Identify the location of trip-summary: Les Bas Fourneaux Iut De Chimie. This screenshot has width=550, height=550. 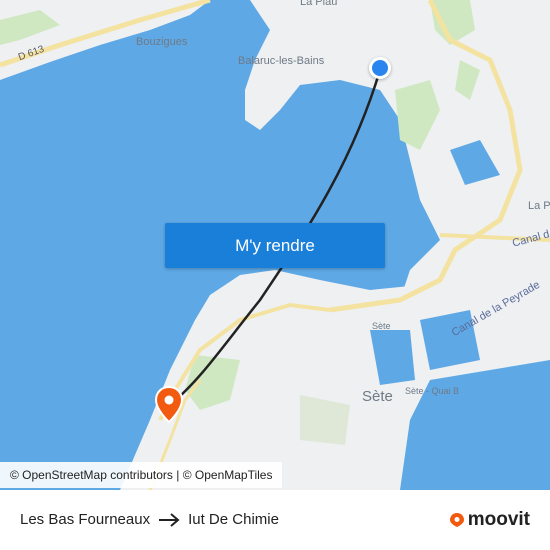
(149, 519).